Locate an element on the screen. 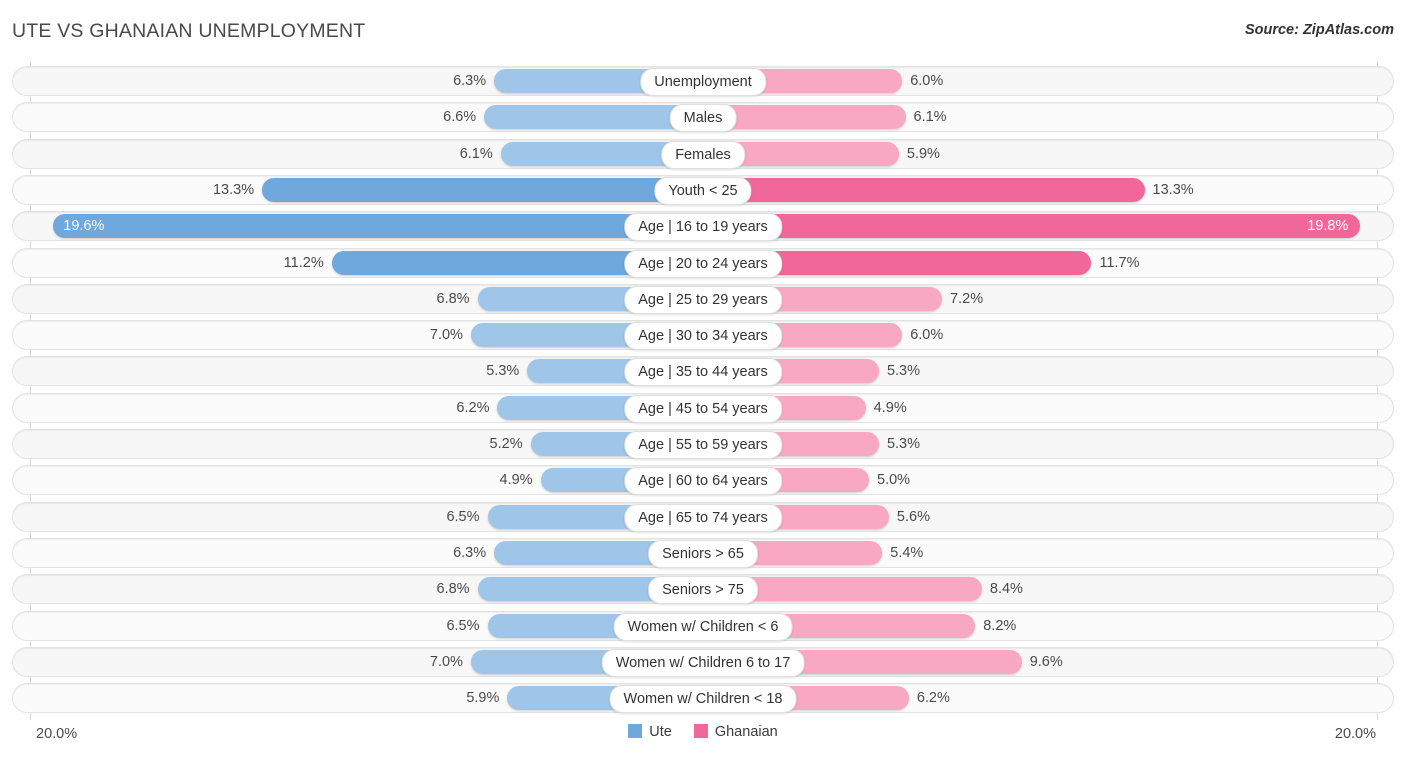 The width and height of the screenshot is (1406, 757). source-attribution: Source: ZipAtlas.com is located at coordinates (1319, 30).